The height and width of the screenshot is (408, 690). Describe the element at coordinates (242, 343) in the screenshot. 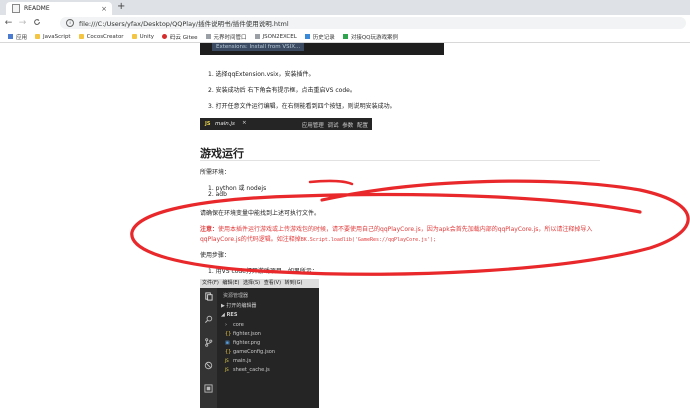

I see `tree-item-fighter-png: ▣ fighter.png` at that location.